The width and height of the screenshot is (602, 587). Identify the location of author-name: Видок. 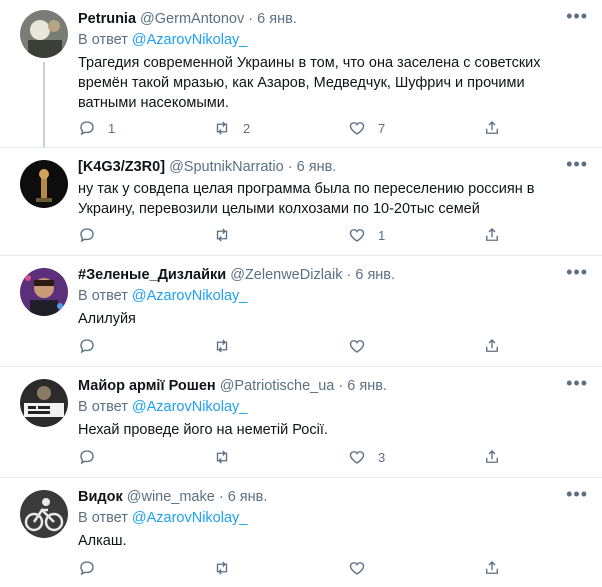
(100, 497).